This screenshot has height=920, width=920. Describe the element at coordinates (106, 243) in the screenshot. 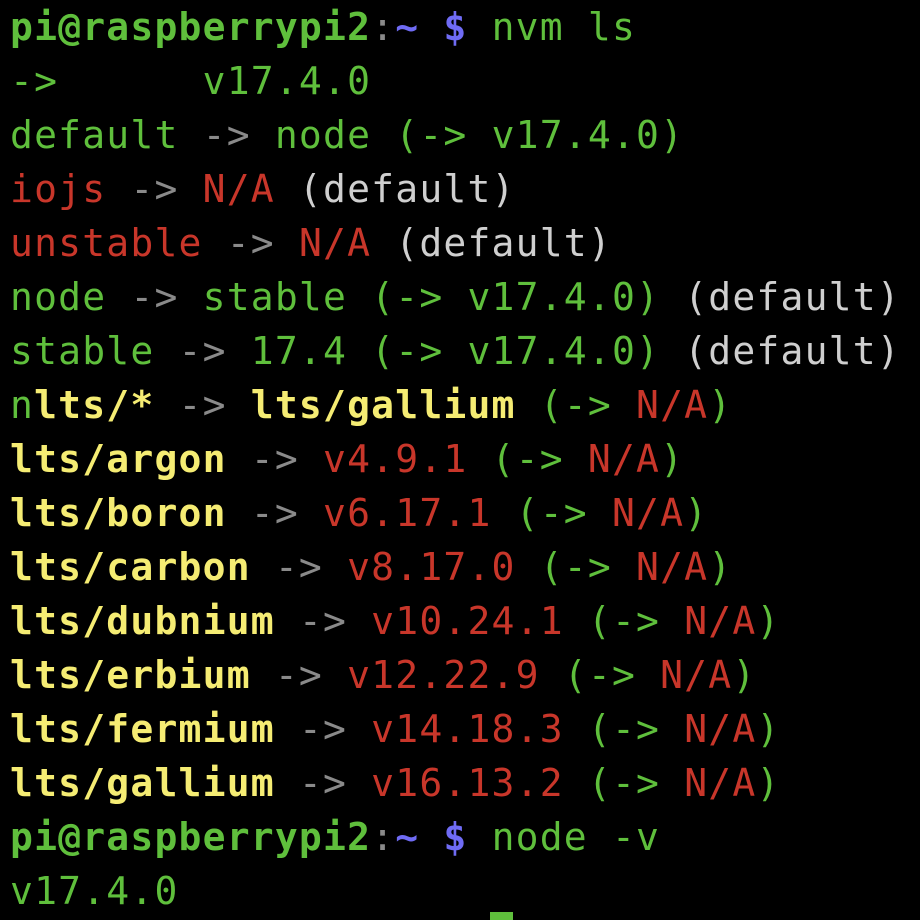

I see `terminal-text-segment: unstable` at that location.